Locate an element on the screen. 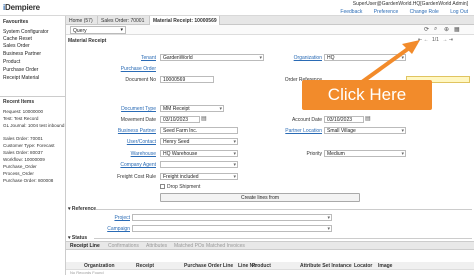  col-receipt: Receipt is located at coordinates (145, 266).